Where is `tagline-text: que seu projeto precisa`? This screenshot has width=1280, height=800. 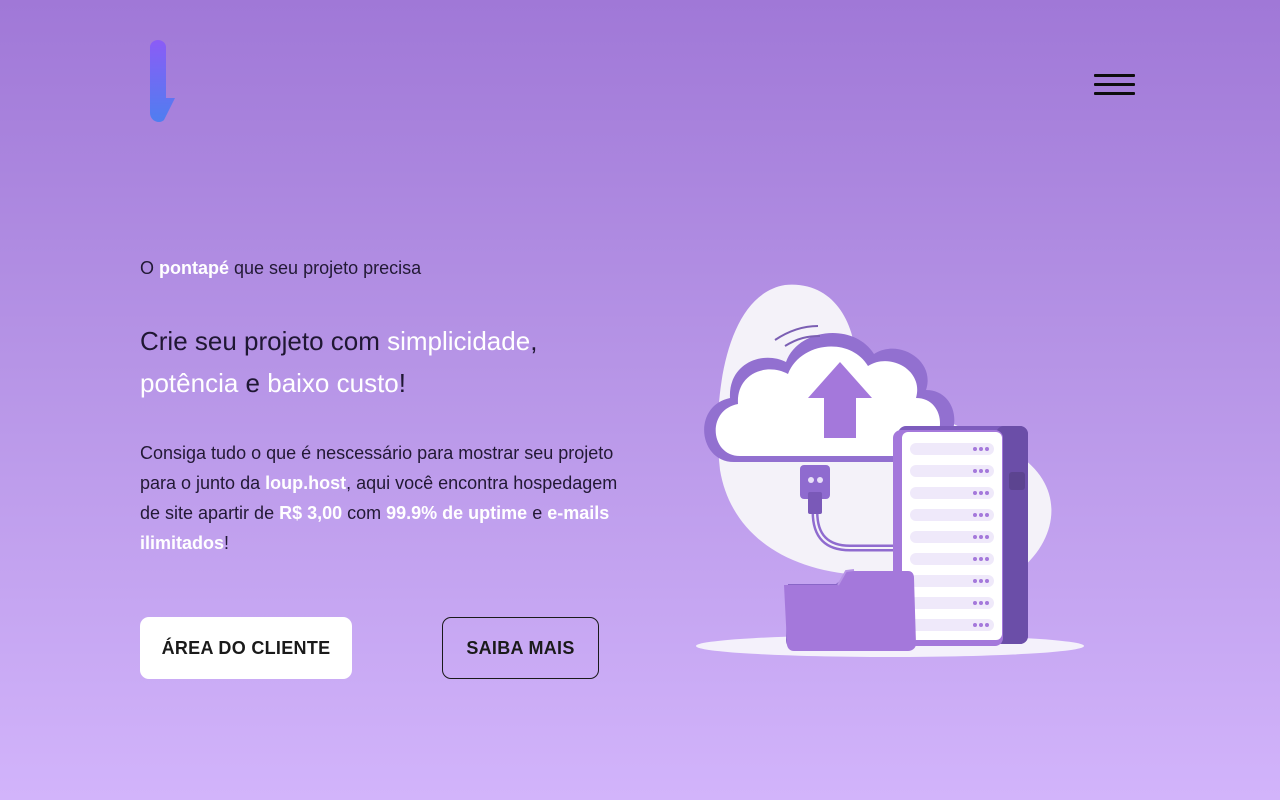 tagline-text: que seu projeto precisa is located at coordinates (325, 268).